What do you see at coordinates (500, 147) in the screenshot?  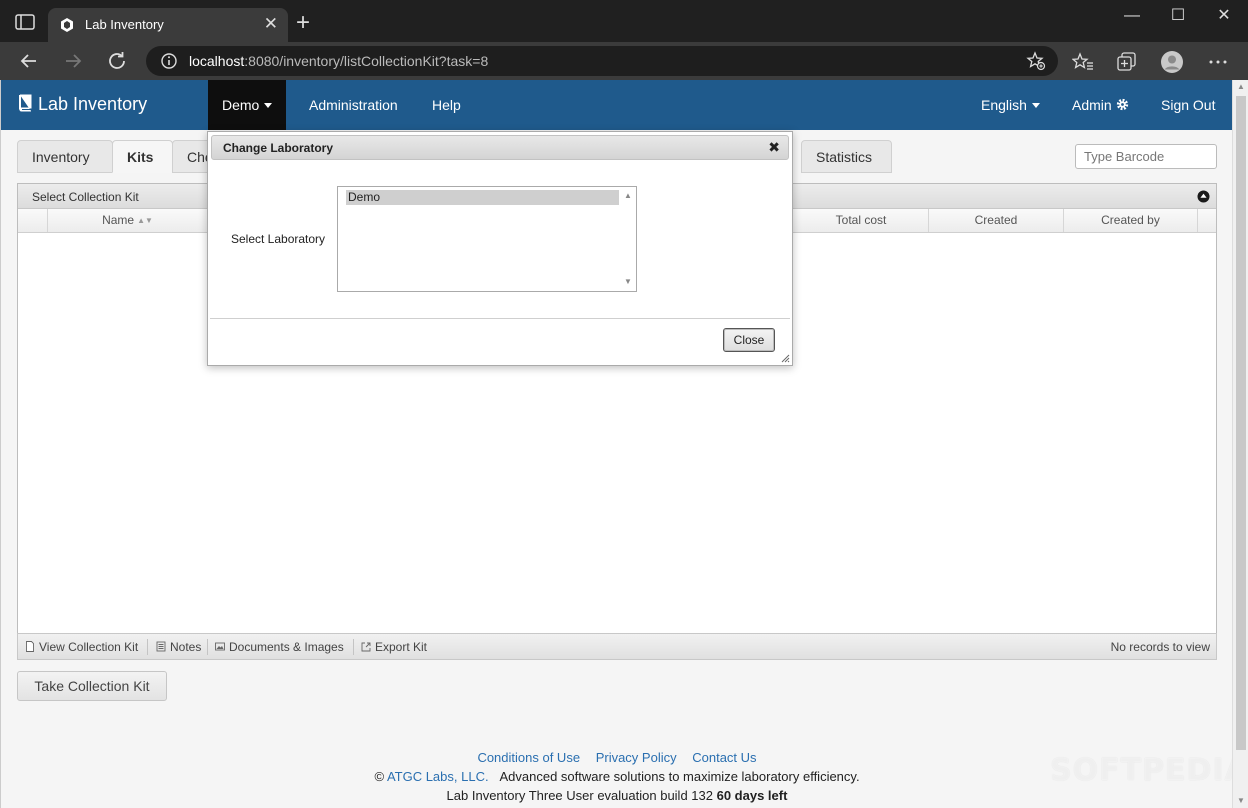 I see `dialog-titlebar: Change Laboratory ✖` at bounding box center [500, 147].